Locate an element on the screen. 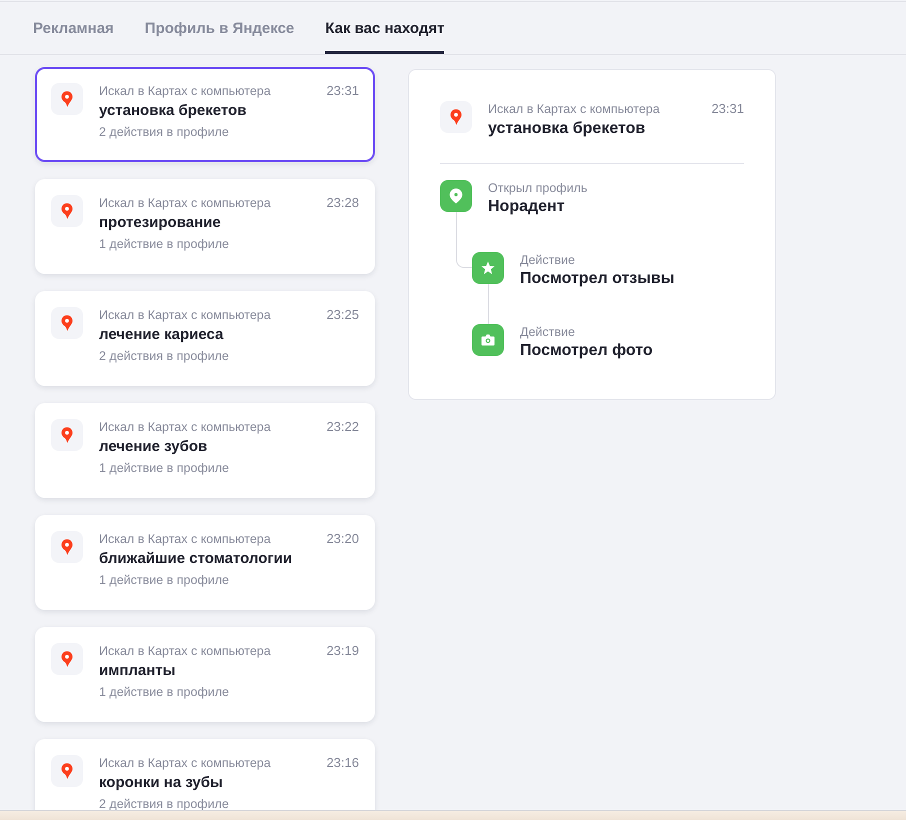  search-time: 23:16 is located at coordinates (342, 763).